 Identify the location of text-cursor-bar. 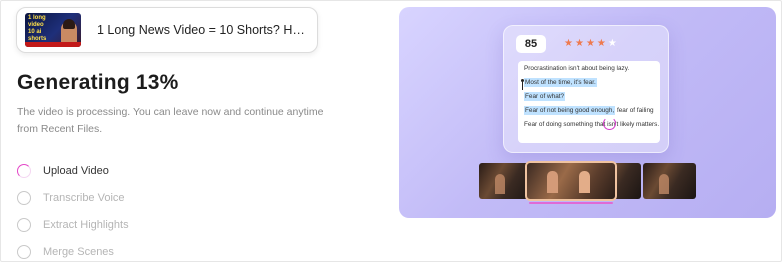
(522, 86).